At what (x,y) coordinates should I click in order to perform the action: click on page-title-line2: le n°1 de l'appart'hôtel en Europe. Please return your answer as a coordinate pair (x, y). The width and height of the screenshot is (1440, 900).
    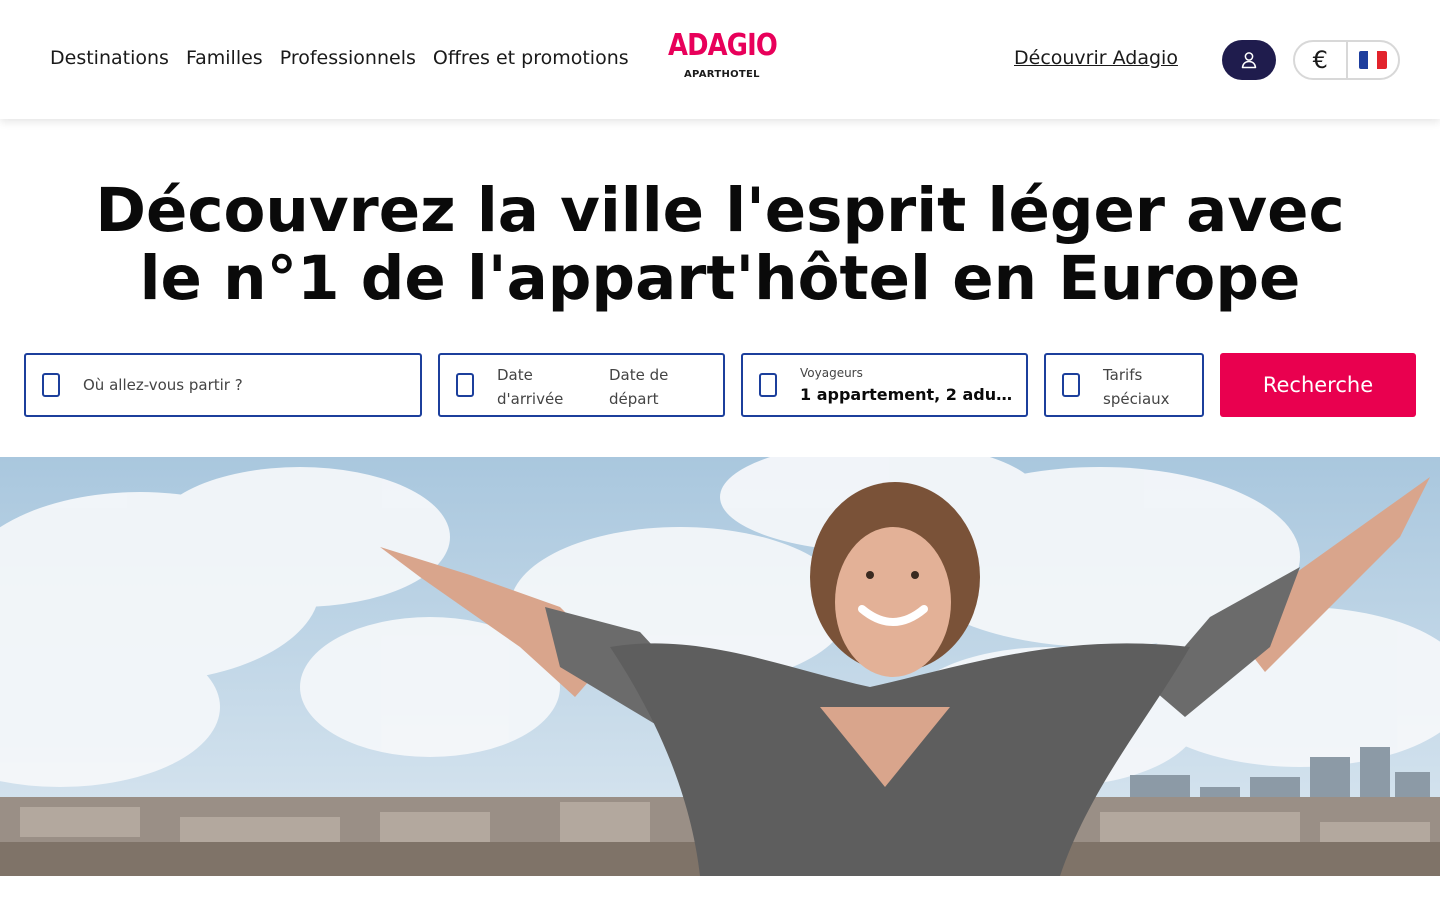
    Looking at the image, I should click on (720, 278).